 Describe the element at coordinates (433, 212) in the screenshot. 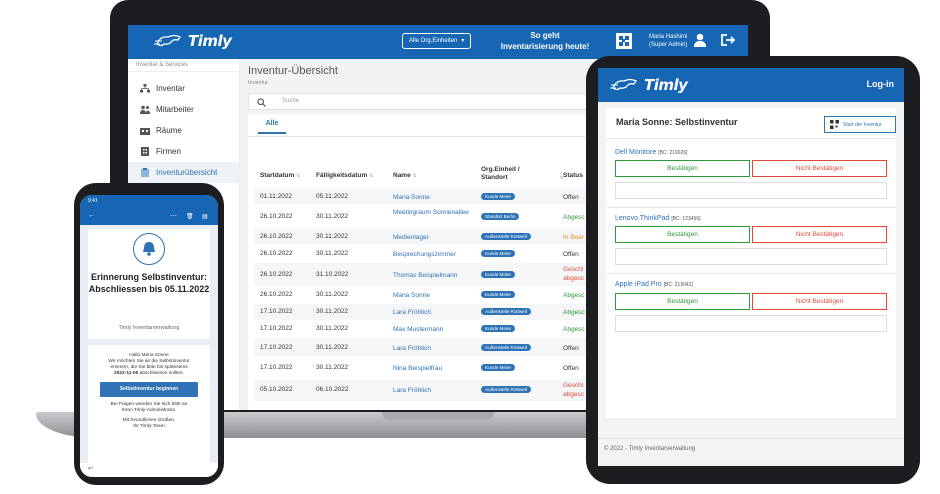

I see `cell-name: Meetingraum Sonnenallee` at that location.